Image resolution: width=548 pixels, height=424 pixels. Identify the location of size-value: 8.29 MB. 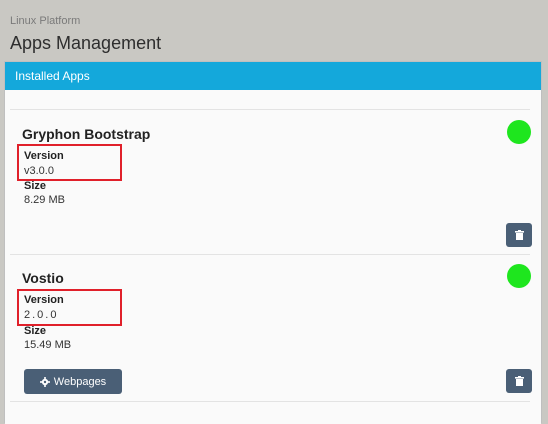
(44, 200).